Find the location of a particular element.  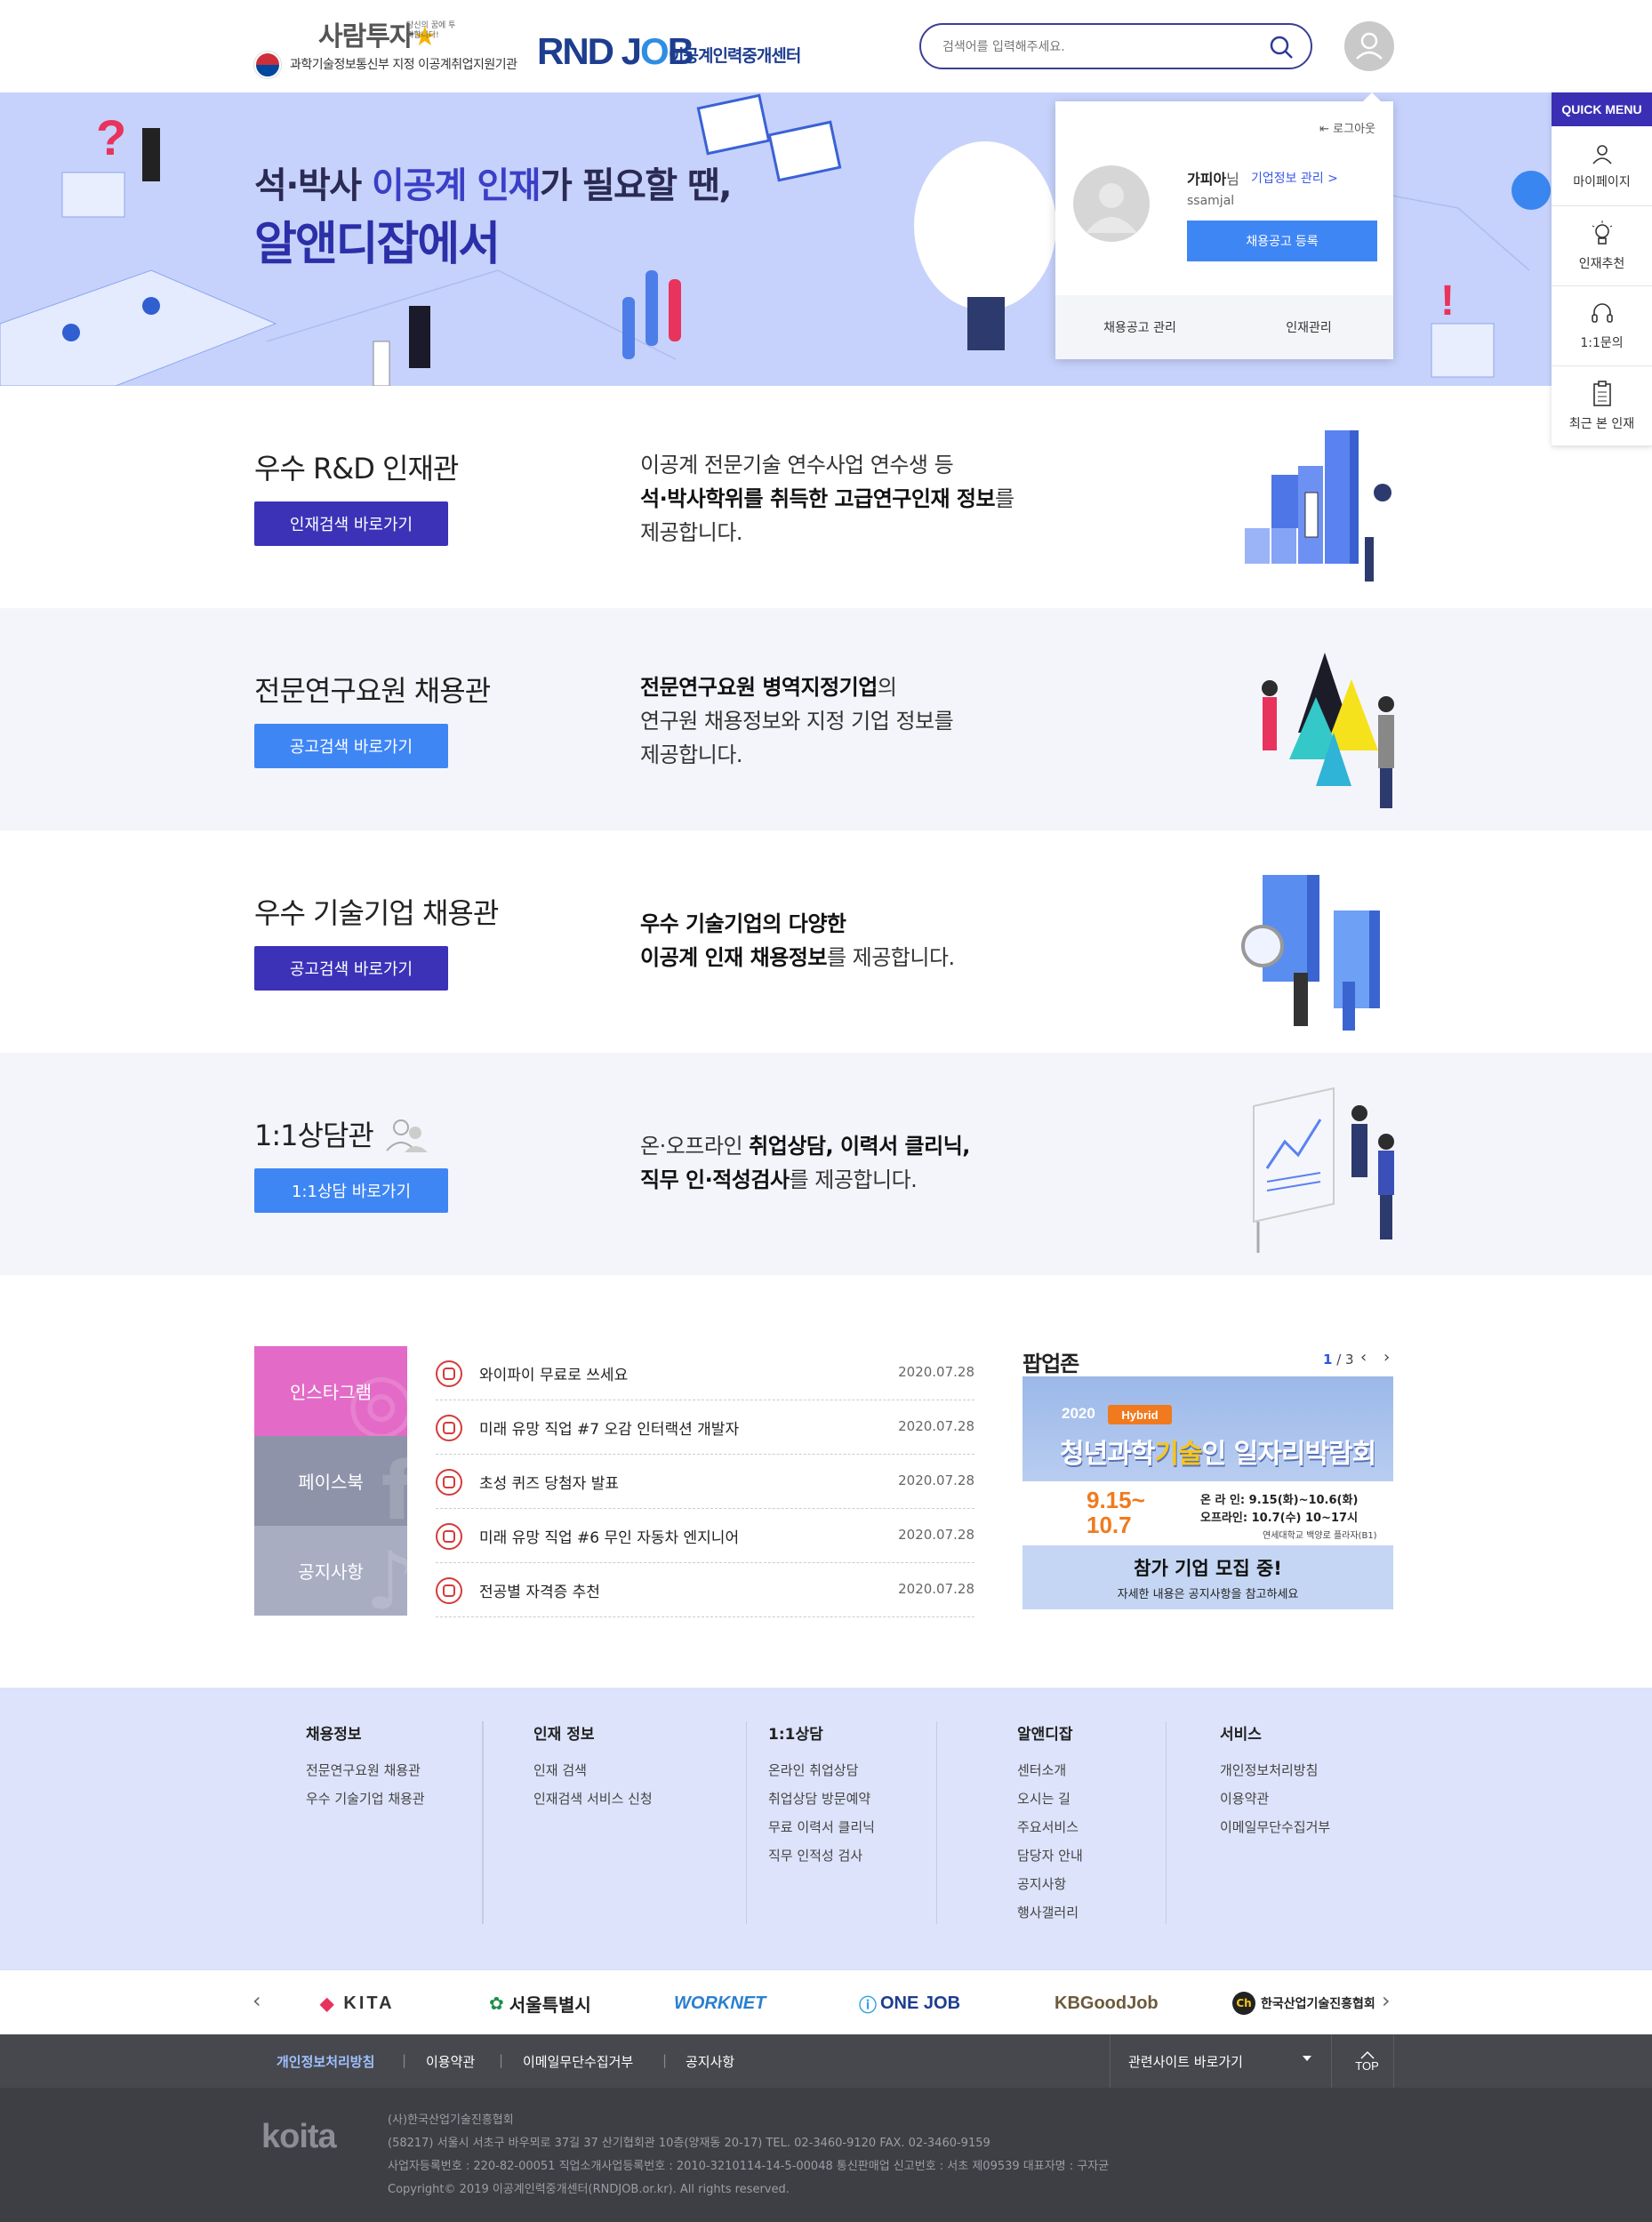

talent-manage-link: 인재관리 is located at coordinates (1308, 327).